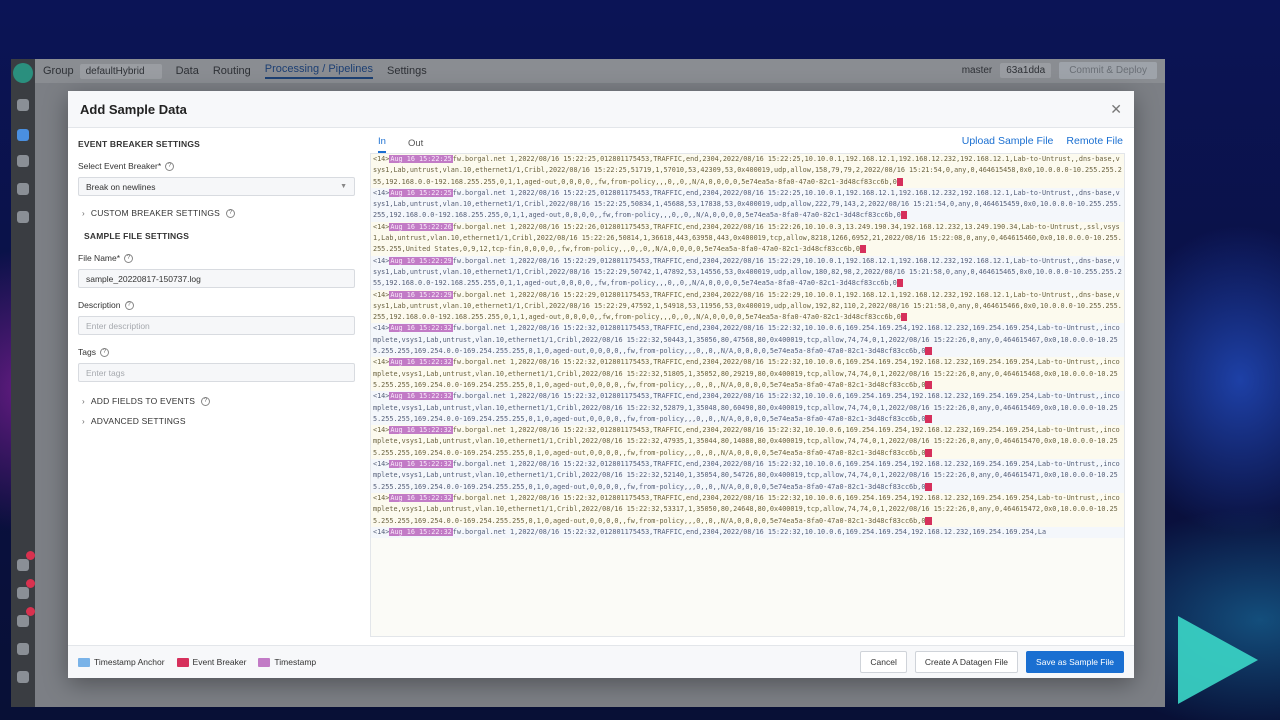 This screenshot has height=720, width=1280. I want to click on tab-in: In, so click(382, 144).